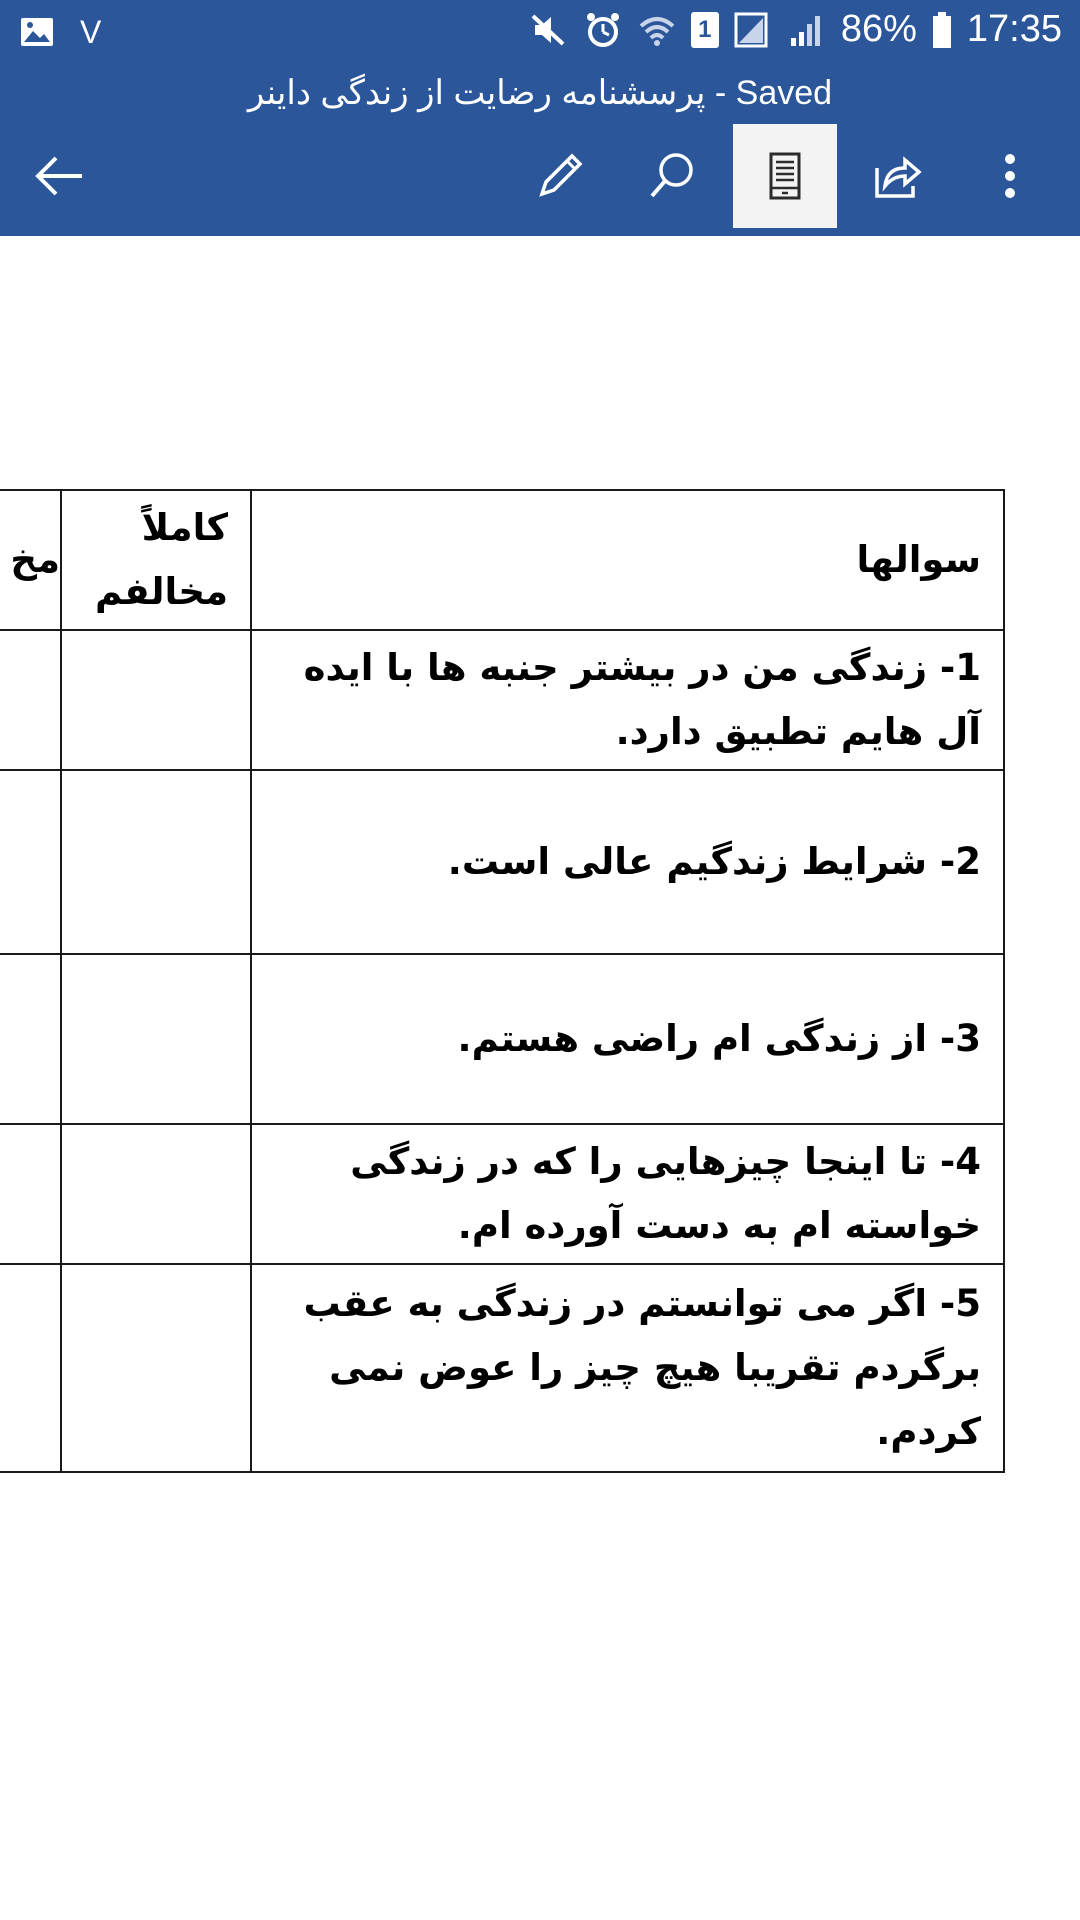  I want to click on mobile-view-icon, so click(785, 176).